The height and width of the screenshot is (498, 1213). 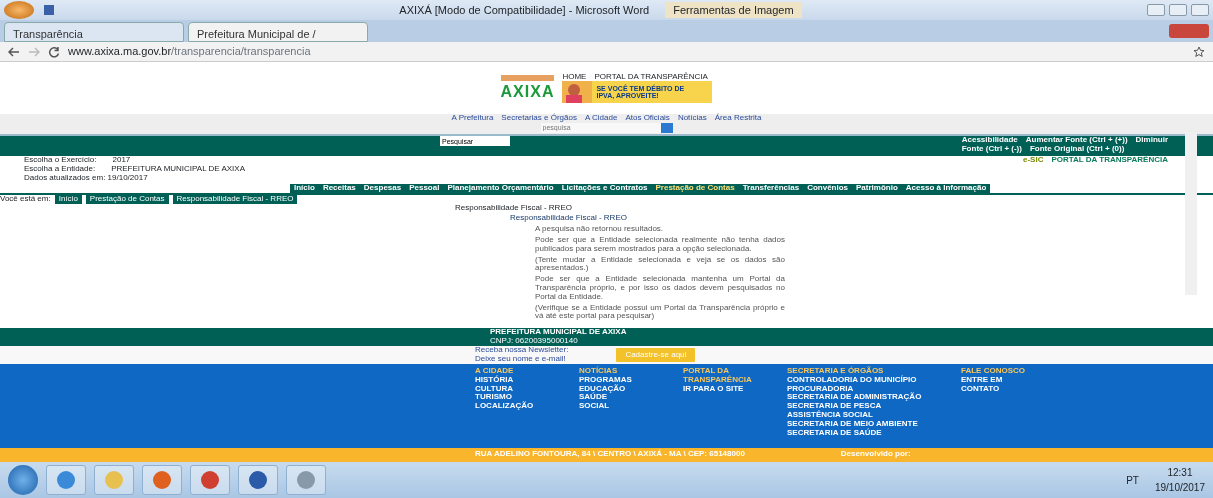 What do you see at coordinates (34, 51) in the screenshot?
I see `forward-icon` at bounding box center [34, 51].